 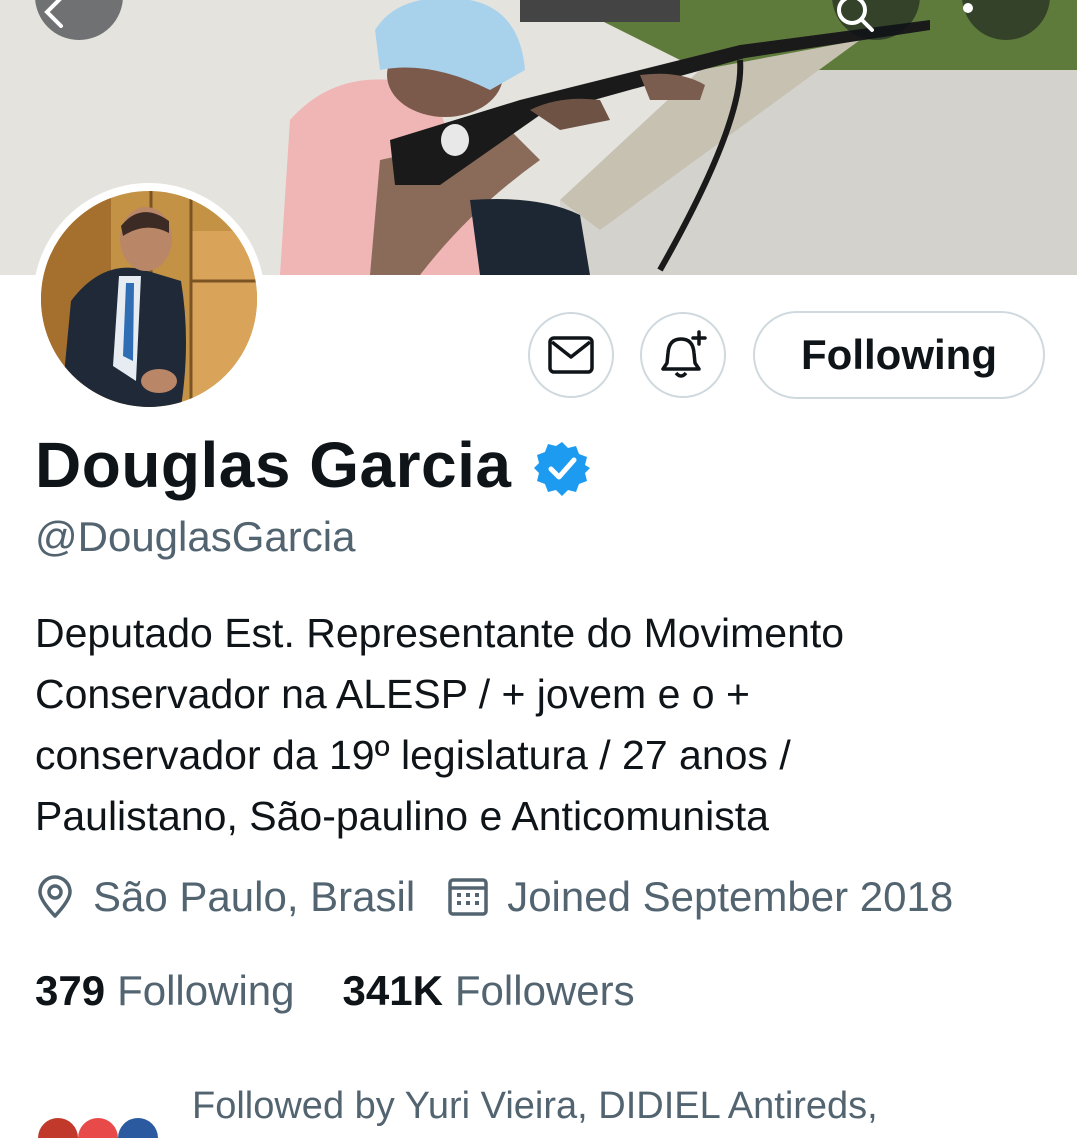 What do you see at coordinates (335, 991) in the screenshot?
I see `profile-stats: 379 Following 341K Followers` at bounding box center [335, 991].